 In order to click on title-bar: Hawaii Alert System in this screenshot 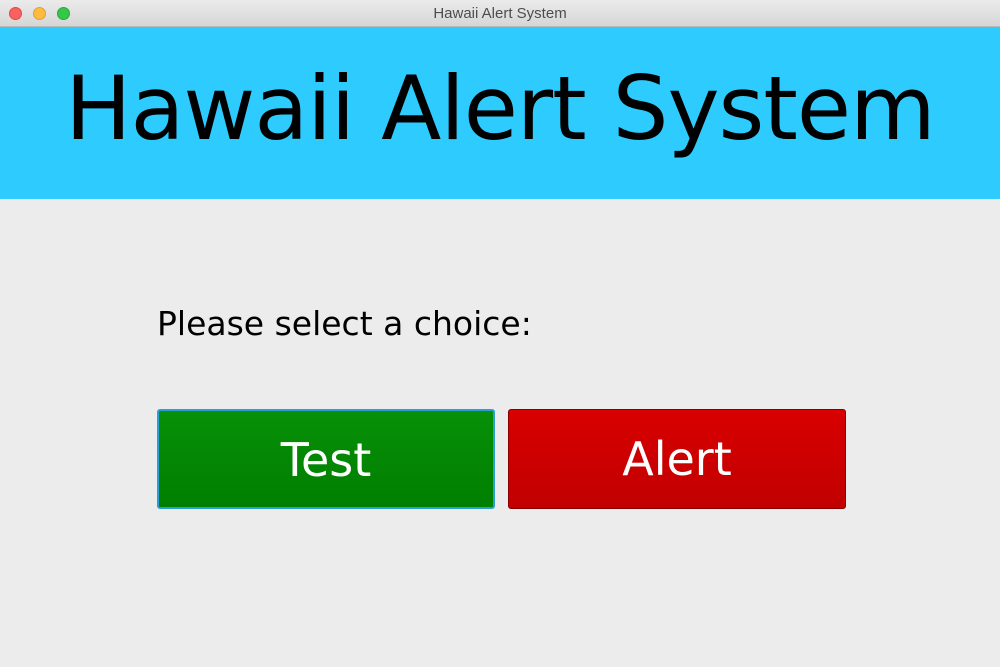, I will do `click(500, 13)`.